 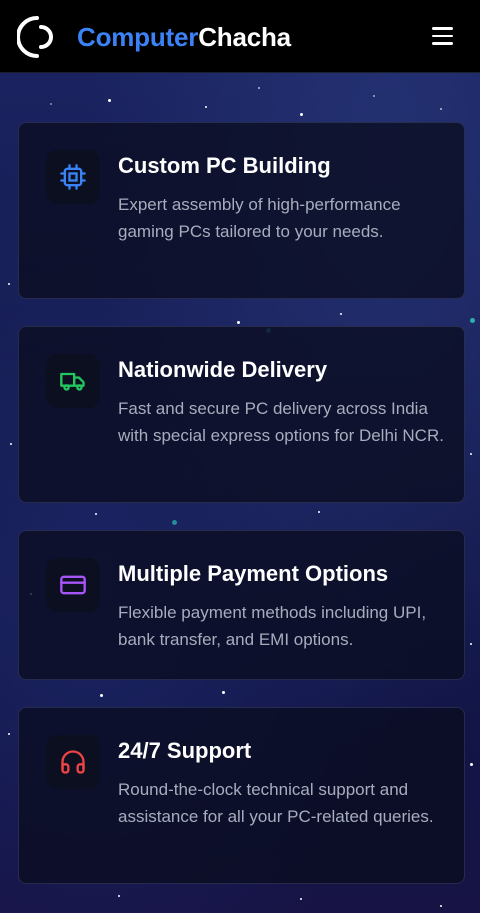 I want to click on circle-arc-logo-icon, so click(x=37, y=37).